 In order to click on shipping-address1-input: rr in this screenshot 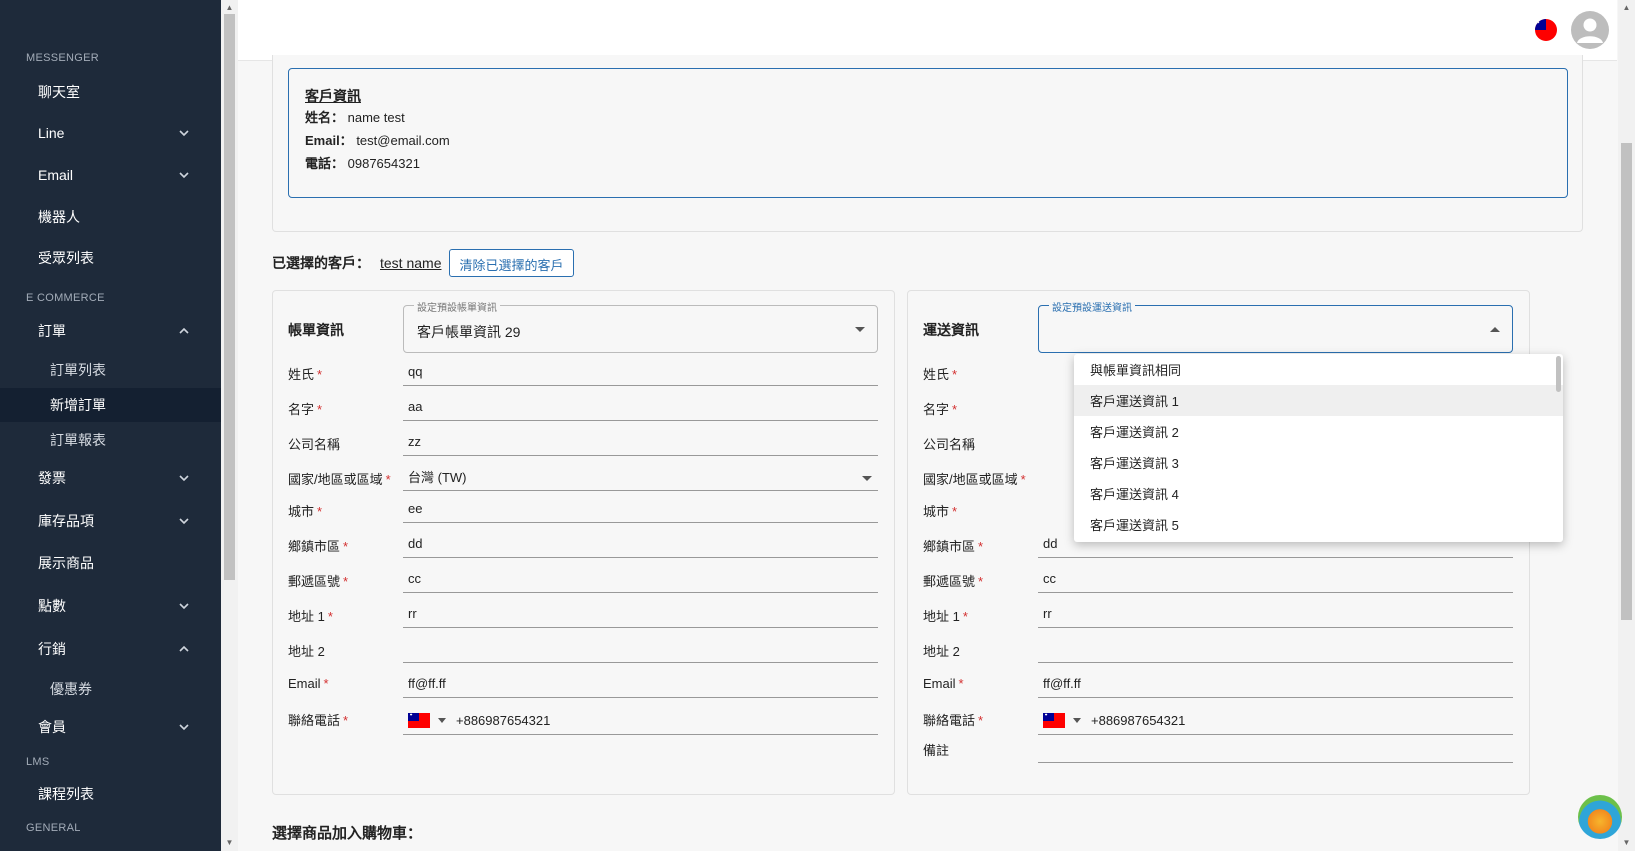, I will do `click(1275, 614)`.